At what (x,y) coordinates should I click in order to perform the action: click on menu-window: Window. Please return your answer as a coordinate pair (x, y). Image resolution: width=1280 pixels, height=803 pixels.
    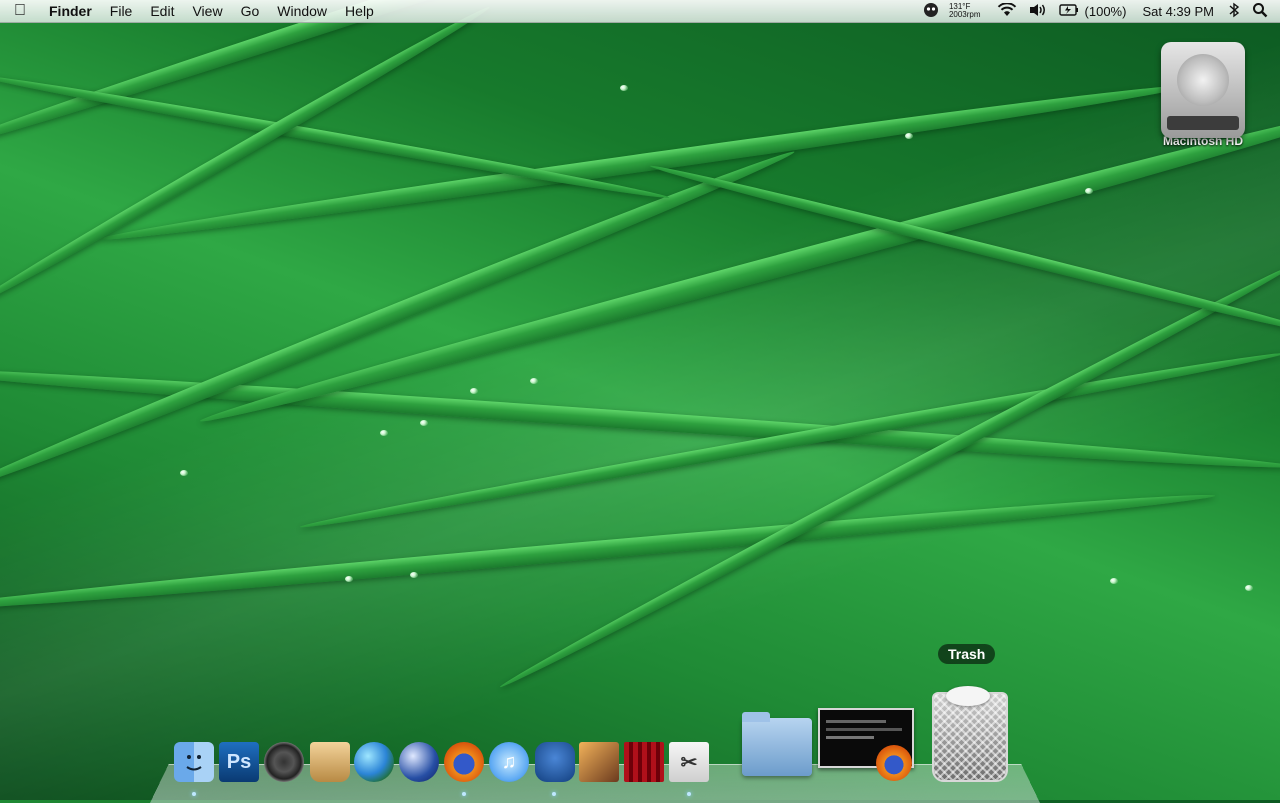
    Looking at the image, I should click on (302, 11).